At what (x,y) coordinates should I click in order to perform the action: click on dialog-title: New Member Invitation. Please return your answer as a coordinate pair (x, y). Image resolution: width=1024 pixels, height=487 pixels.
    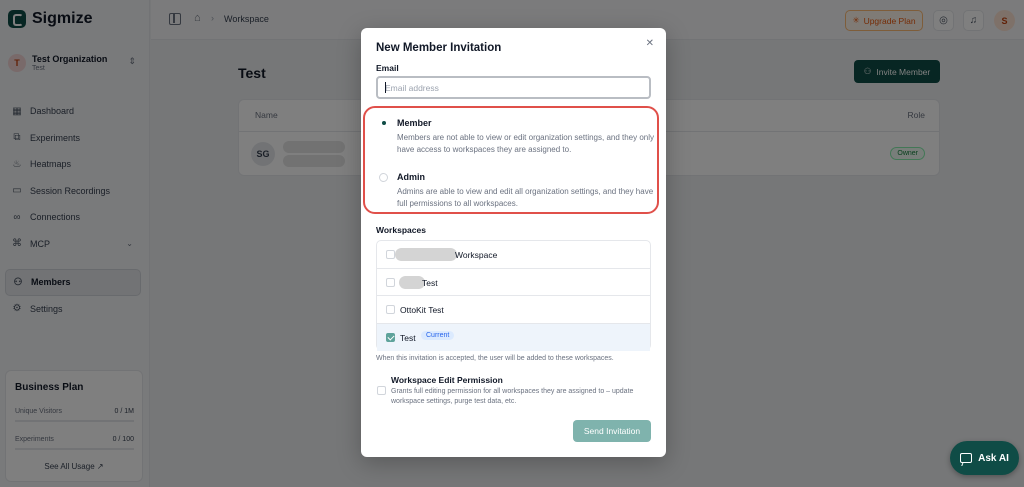
    Looking at the image, I should click on (439, 48).